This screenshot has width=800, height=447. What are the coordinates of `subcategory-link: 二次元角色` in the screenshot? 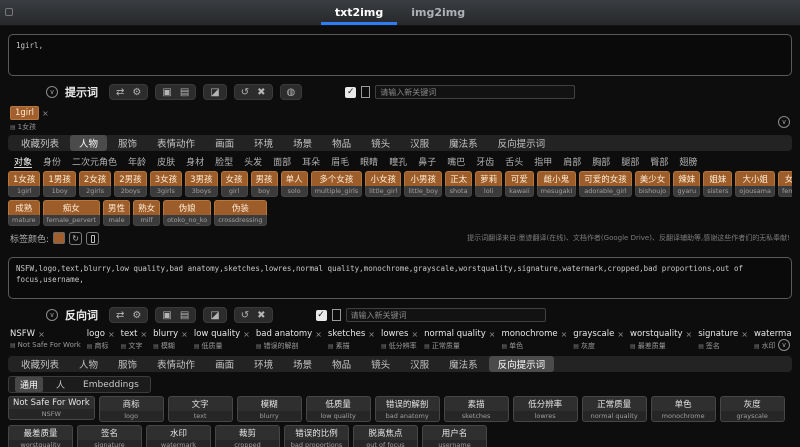 It's located at (94, 161).